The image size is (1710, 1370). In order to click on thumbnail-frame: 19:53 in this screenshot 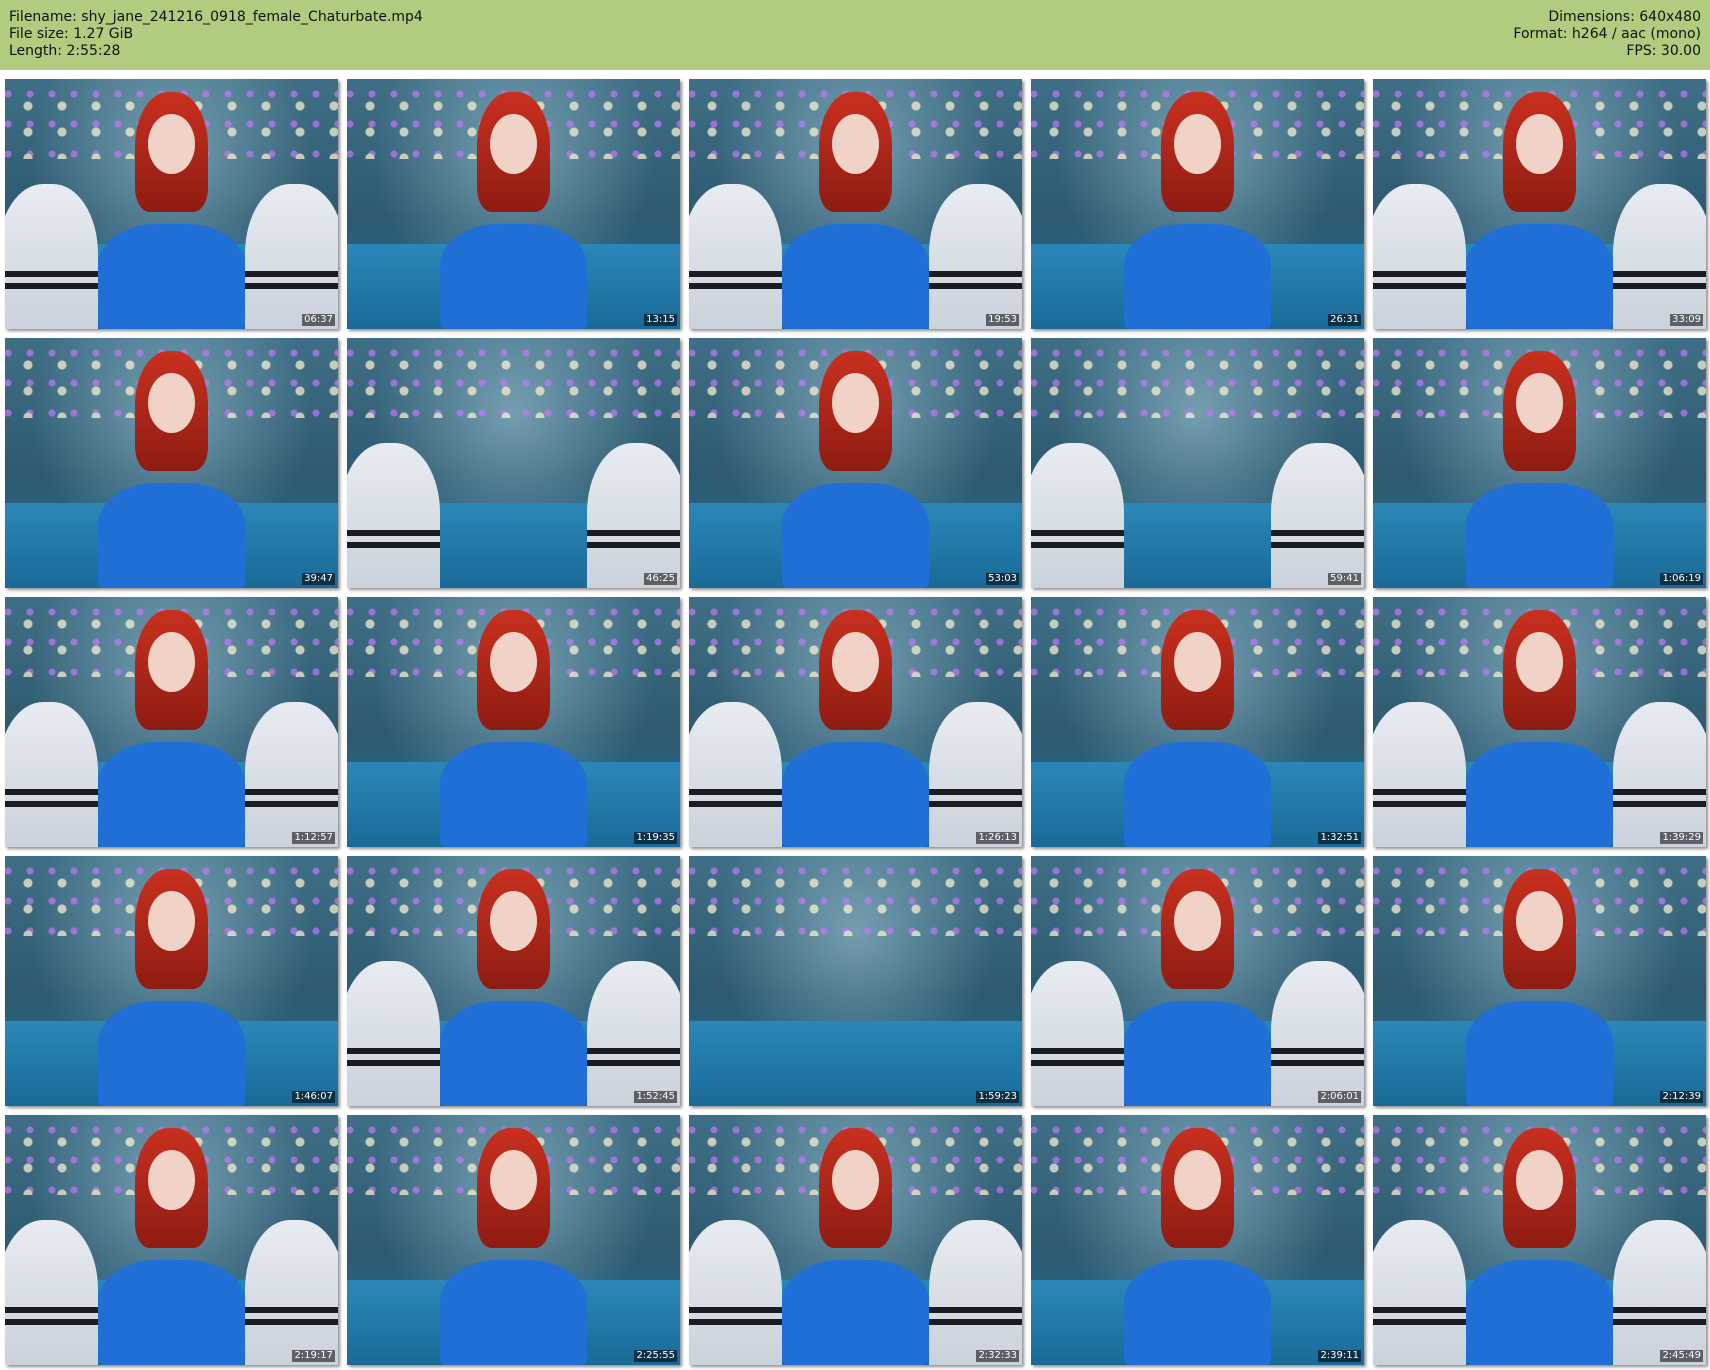, I will do `click(855, 204)`.